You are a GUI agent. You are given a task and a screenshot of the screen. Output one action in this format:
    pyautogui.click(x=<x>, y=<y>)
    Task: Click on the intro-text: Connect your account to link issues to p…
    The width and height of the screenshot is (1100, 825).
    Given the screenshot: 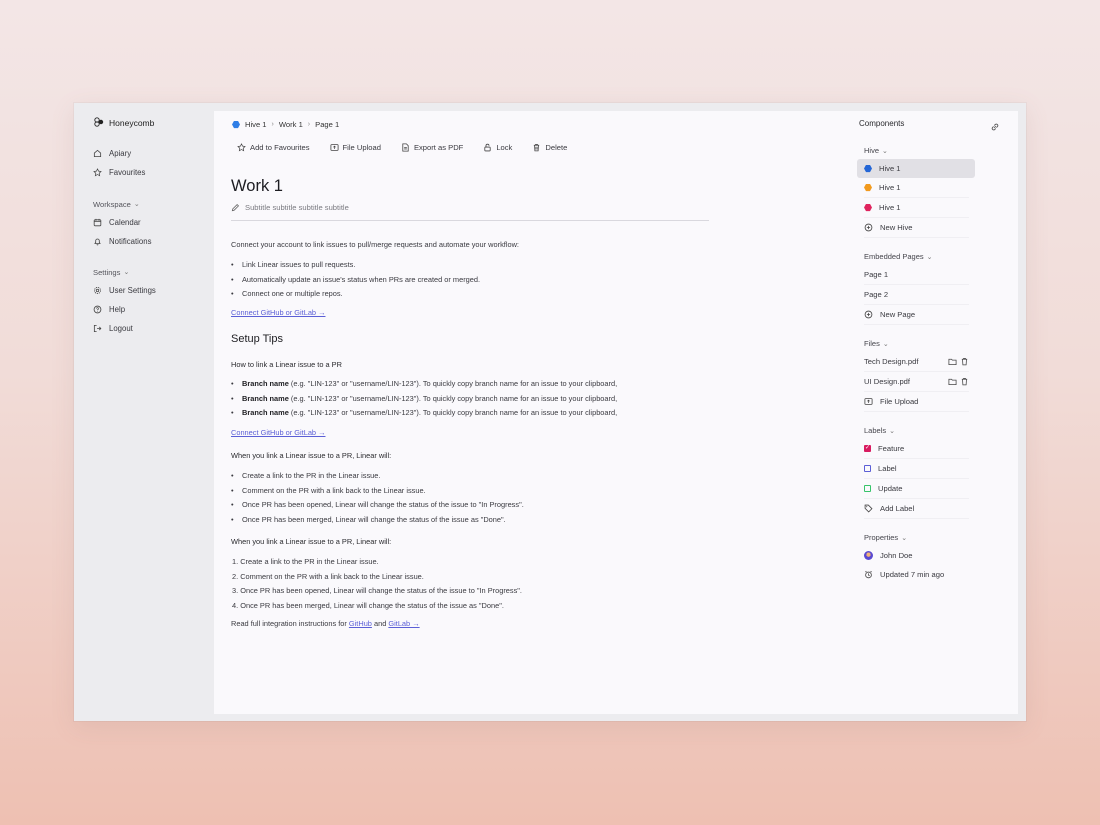 What is the action you would take?
    pyautogui.click(x=375, y=244)
    